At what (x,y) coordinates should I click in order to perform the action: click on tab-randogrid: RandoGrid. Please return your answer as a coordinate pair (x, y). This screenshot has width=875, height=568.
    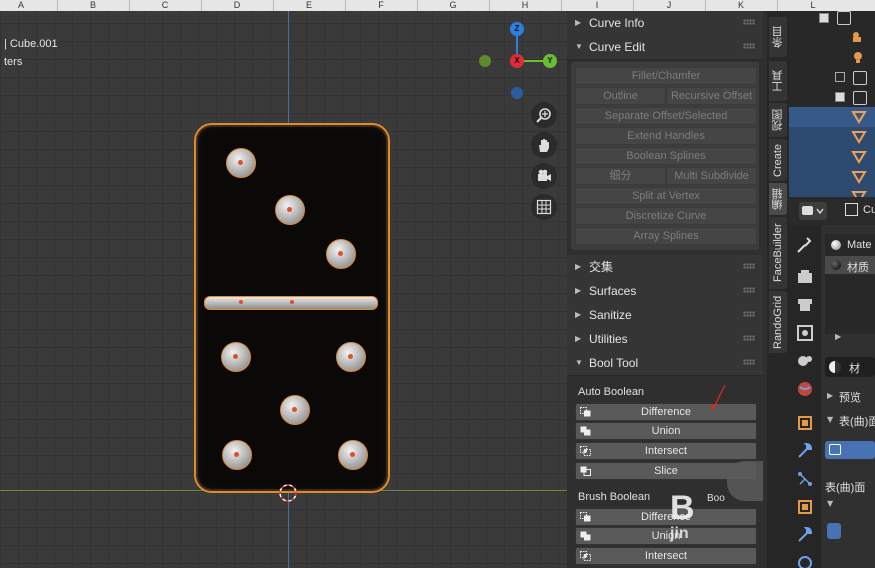
    Looking at the image, I should click on (778, 322).